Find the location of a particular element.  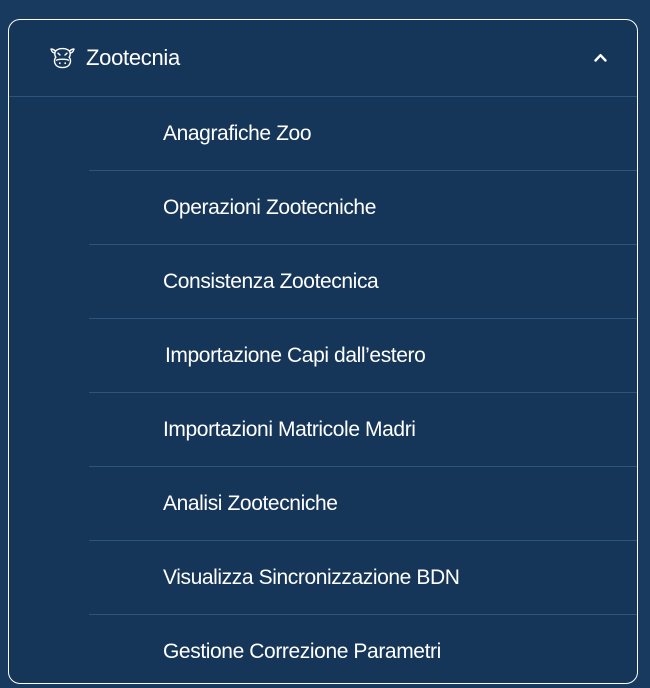

submenu-item-label: Importazioni Matricole Madri is located at coordinates (289, 429).